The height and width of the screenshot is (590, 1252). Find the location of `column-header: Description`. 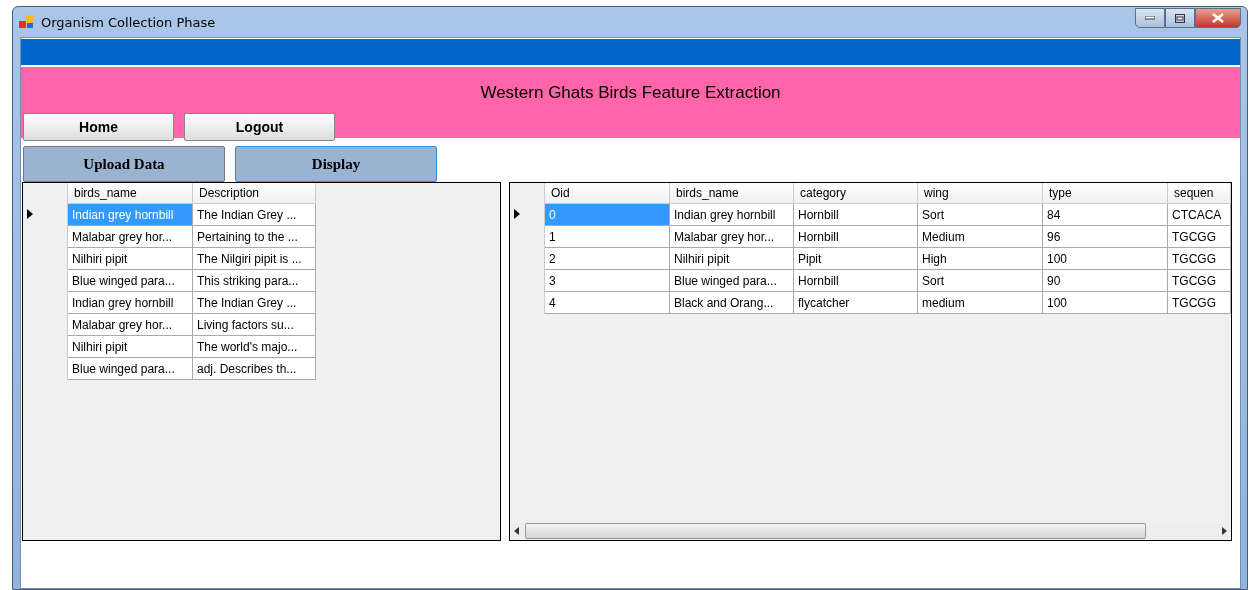

column-header: Description is located at coordinates (254, 193).